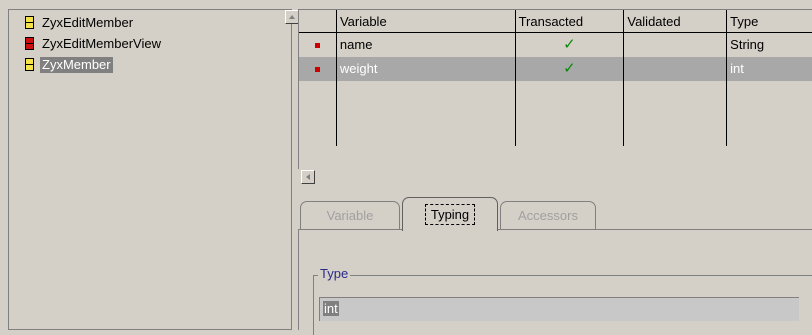 Image resolution: width=812 pixels, height=335 pixels. I want to click on class-item-label: ZyxMember, so click(76, 64).